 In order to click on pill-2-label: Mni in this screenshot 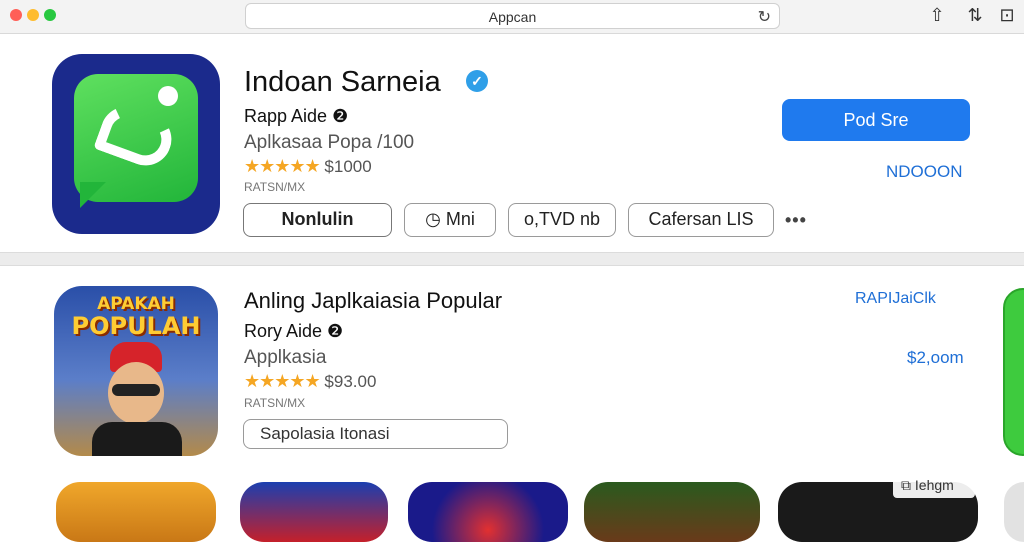, I will do `click(460, 219)`.